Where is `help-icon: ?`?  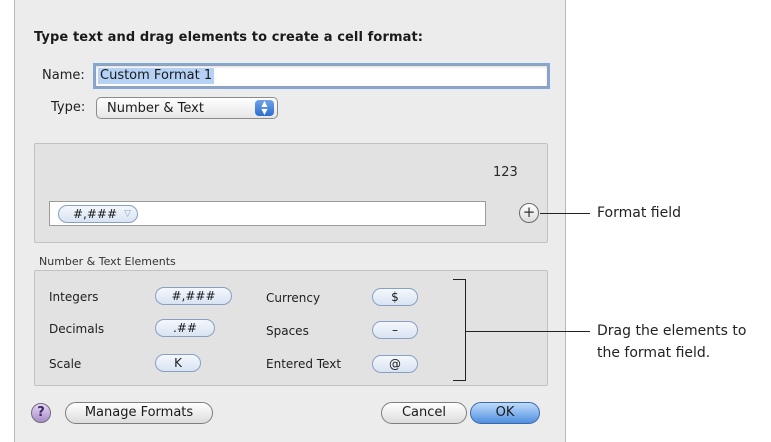
help-icon: ? is located at coordinates (41, 413).